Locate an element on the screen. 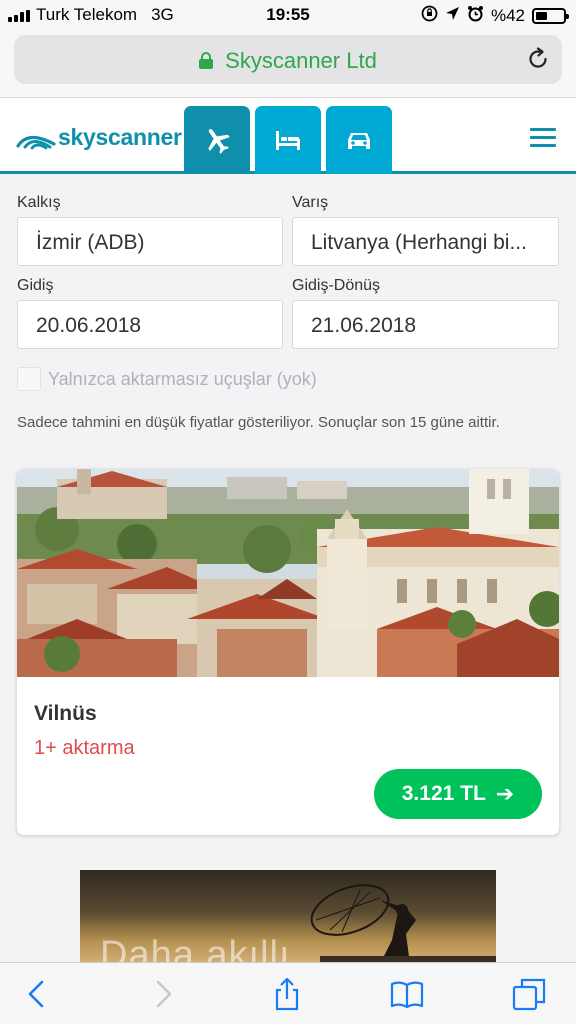 Image resolution: width=576 pixels, height=1024 pixels. location-icon is located at coordinates (452, 15).